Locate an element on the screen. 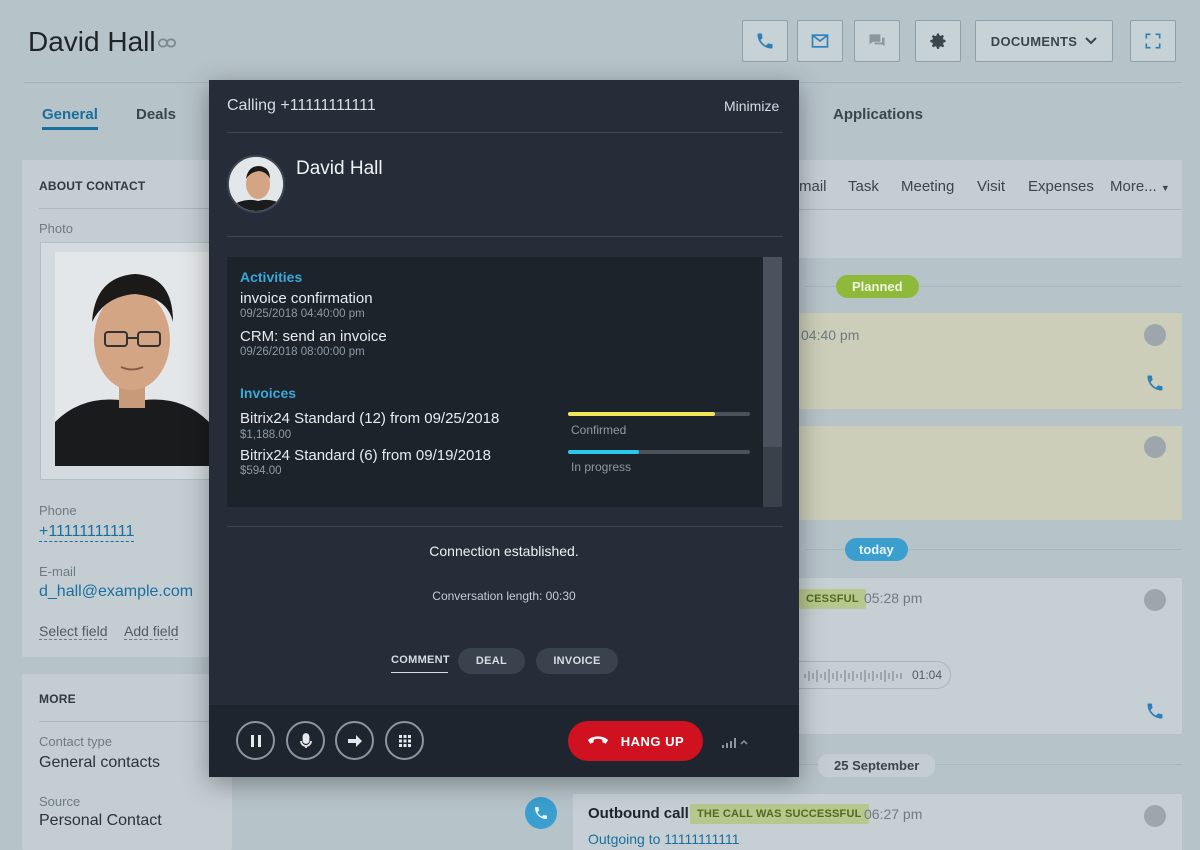  call-header: Calling +11111111111 is located at coordinates (301, 105).